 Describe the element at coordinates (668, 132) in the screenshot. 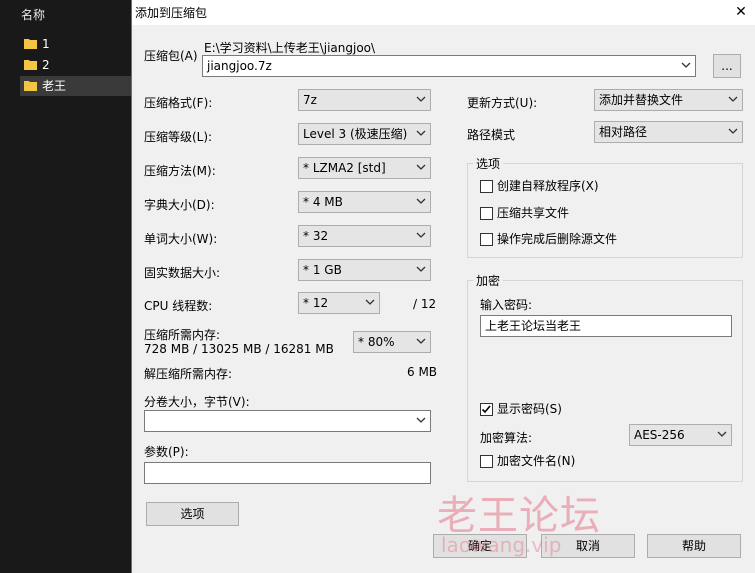

I see `path-mode-select: 相对路径` at that location.